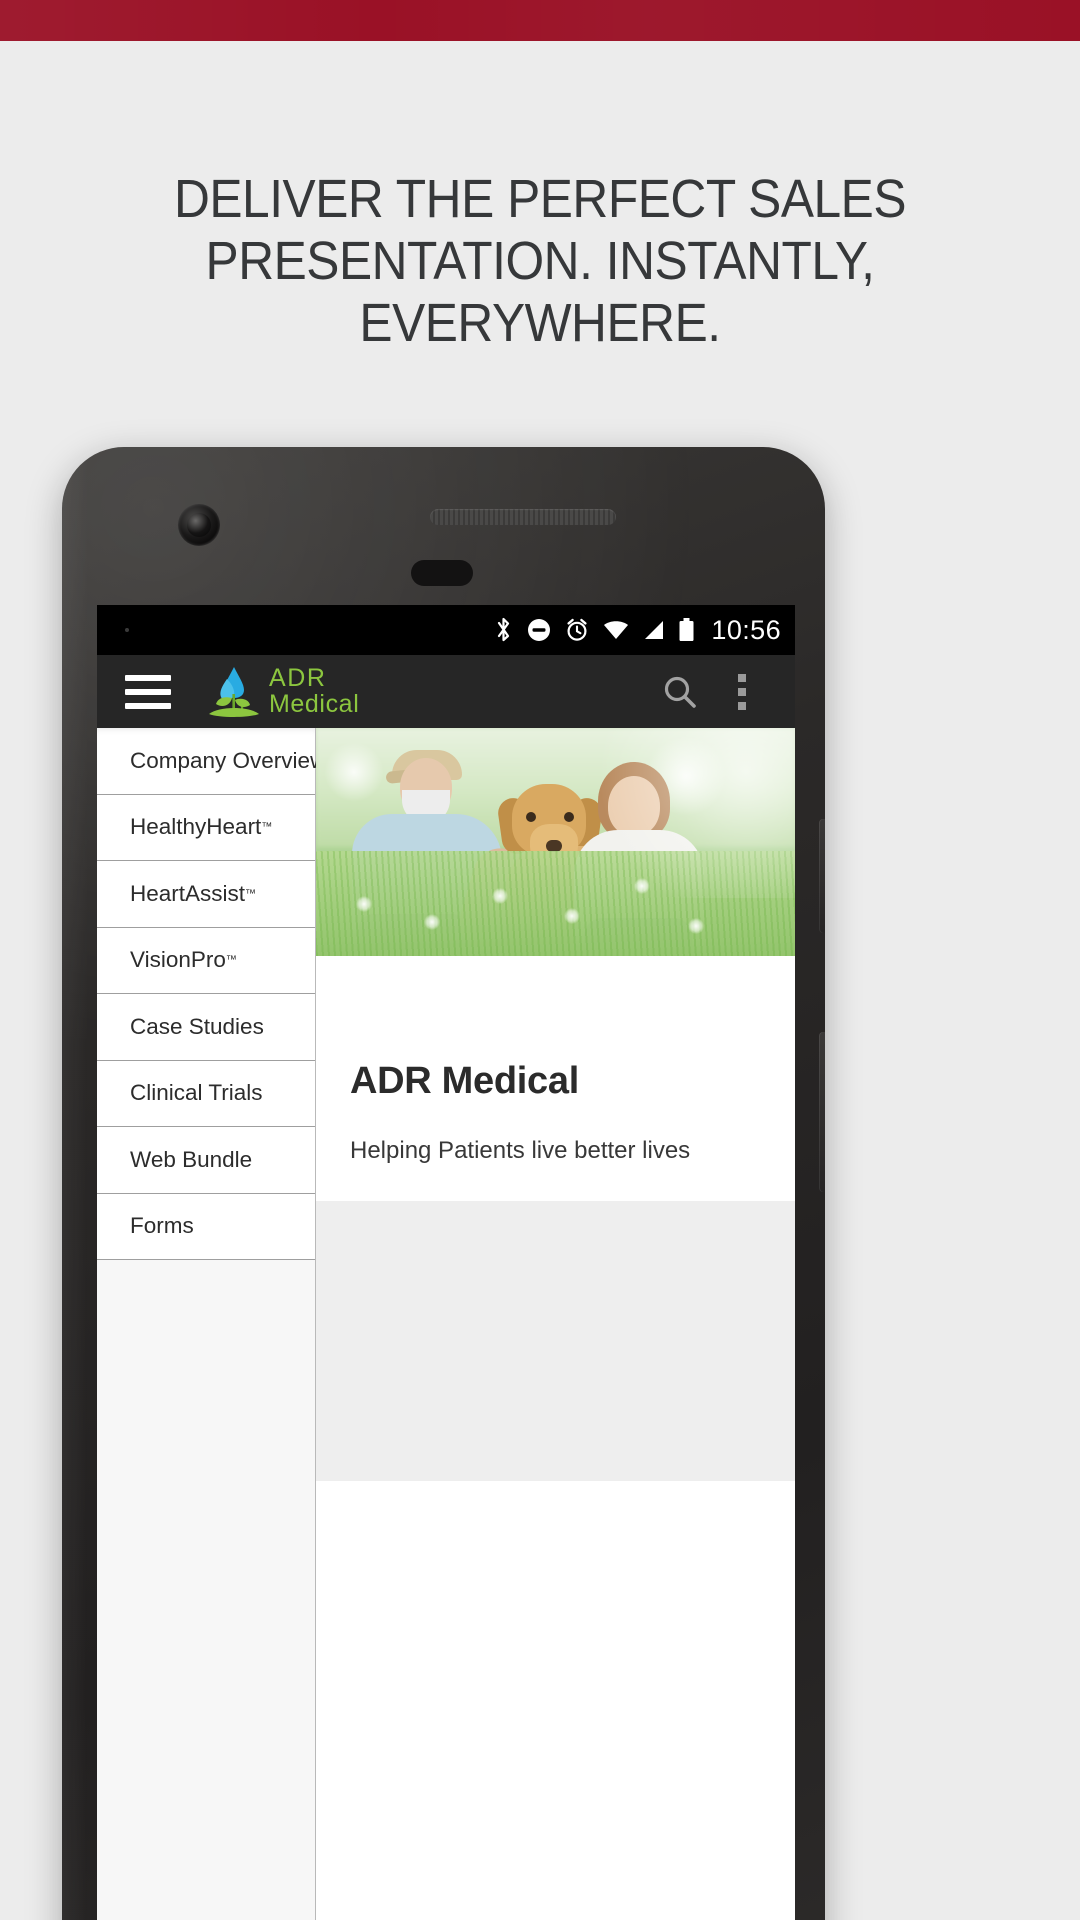 The width and height of the screenshot is (1080, 1920). I want to click on android-status-bar: 10:56, so click(446, 630).